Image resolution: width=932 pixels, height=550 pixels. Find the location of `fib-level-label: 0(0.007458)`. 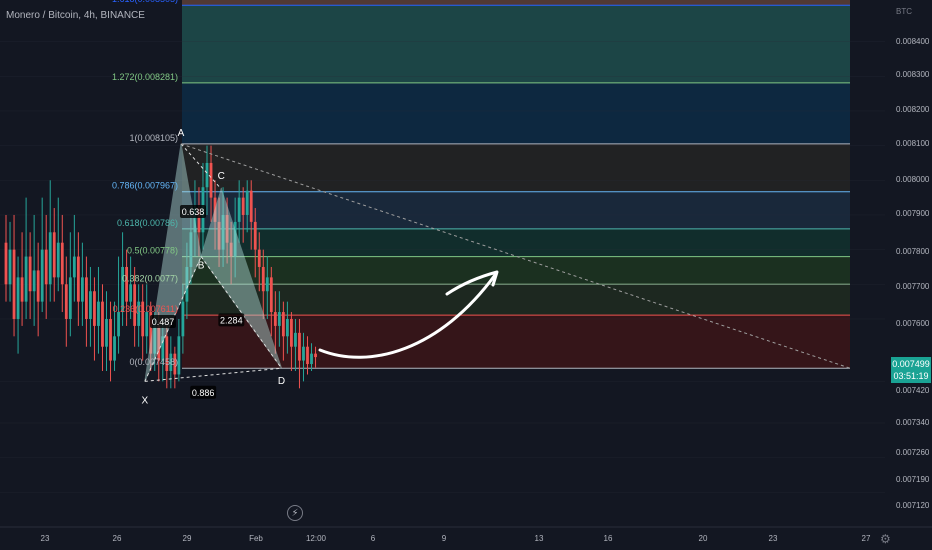

fib-level-label: 0(0.007458) is located at coordinates (153, 362).